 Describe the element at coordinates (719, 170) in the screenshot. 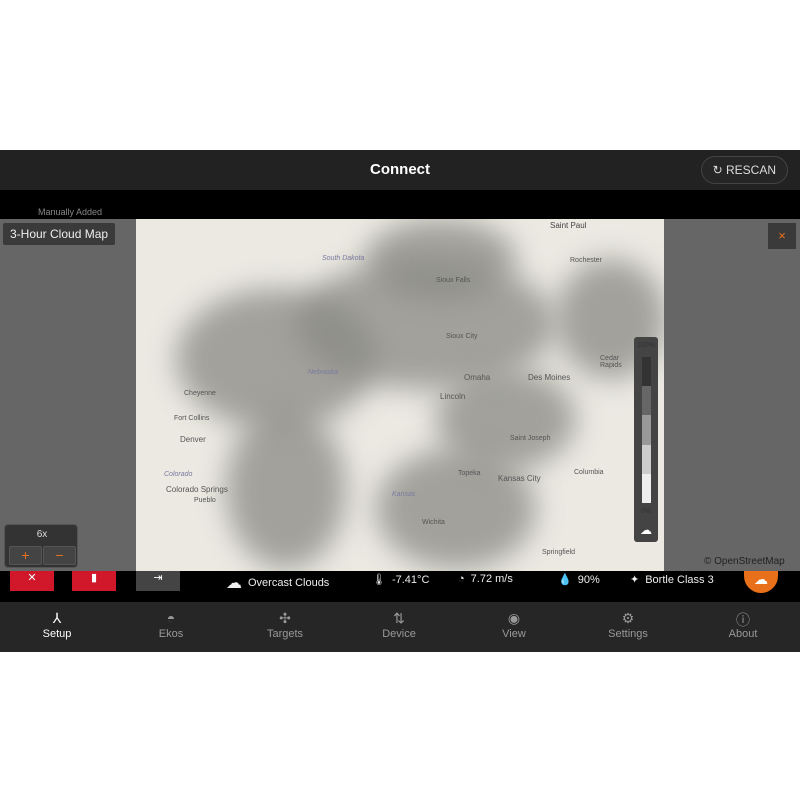

I see `refresh-icon: ↻` at that location.